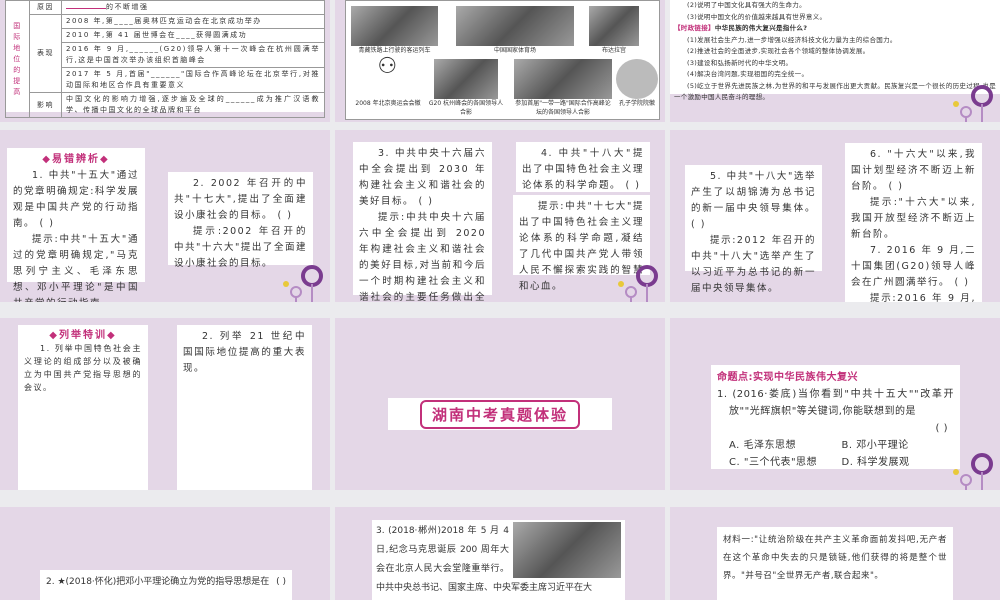  I want to click on list-item: (4)解决台湾问题,实现祖国的完全统一。, so click(748, 74).